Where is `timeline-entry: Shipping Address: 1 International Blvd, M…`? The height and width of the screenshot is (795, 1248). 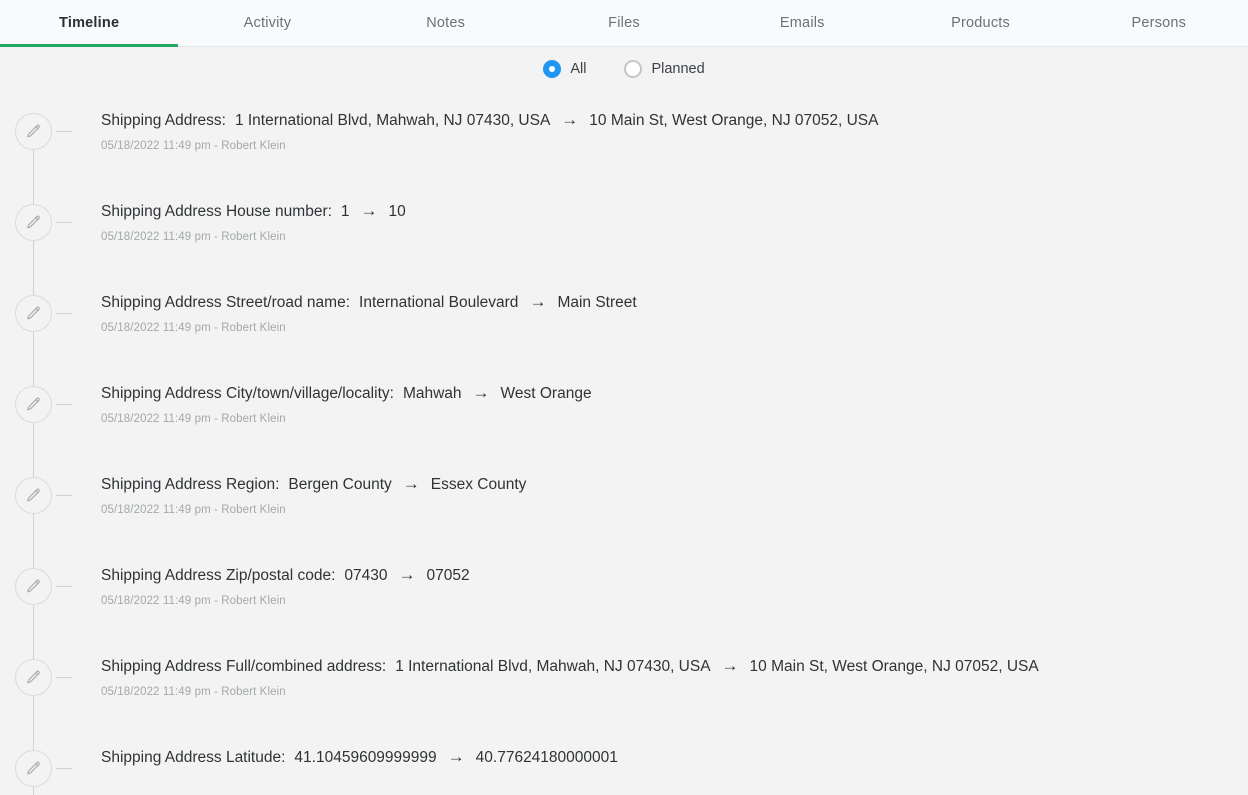 timeline-entry: Shipping Address: 1 International Blvd, M… is located at coordinates (624, 136).